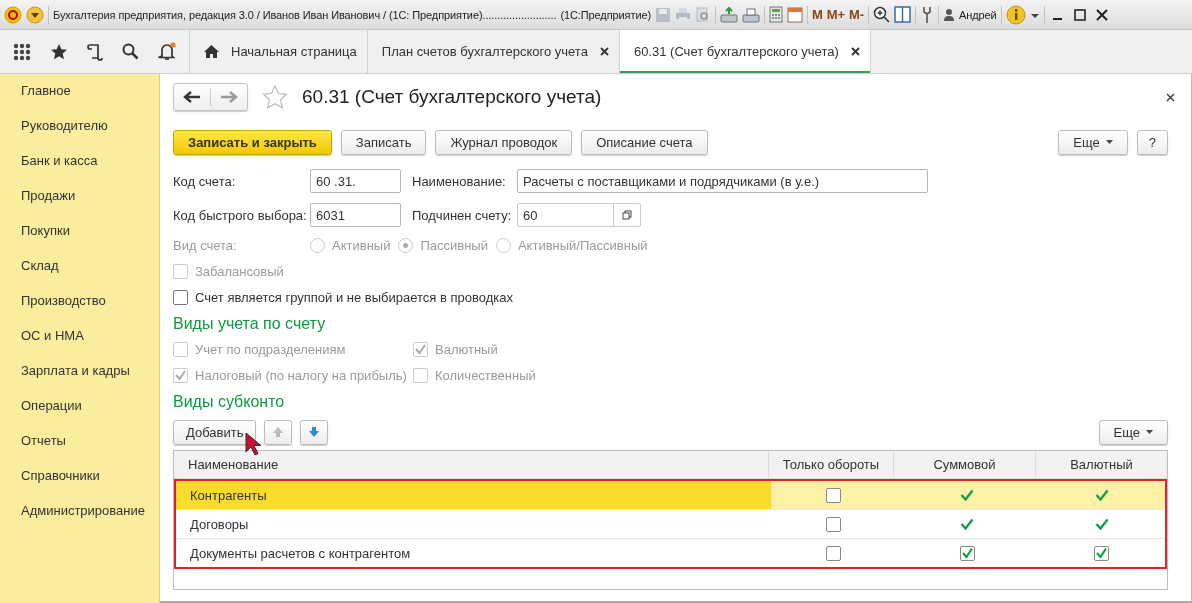 Image resolution: width=1192 pixels, height=603 pixels. Describe the element at coordinates (454, 245) in the screenshot. I see `radio-label: Пассивный` at that location.